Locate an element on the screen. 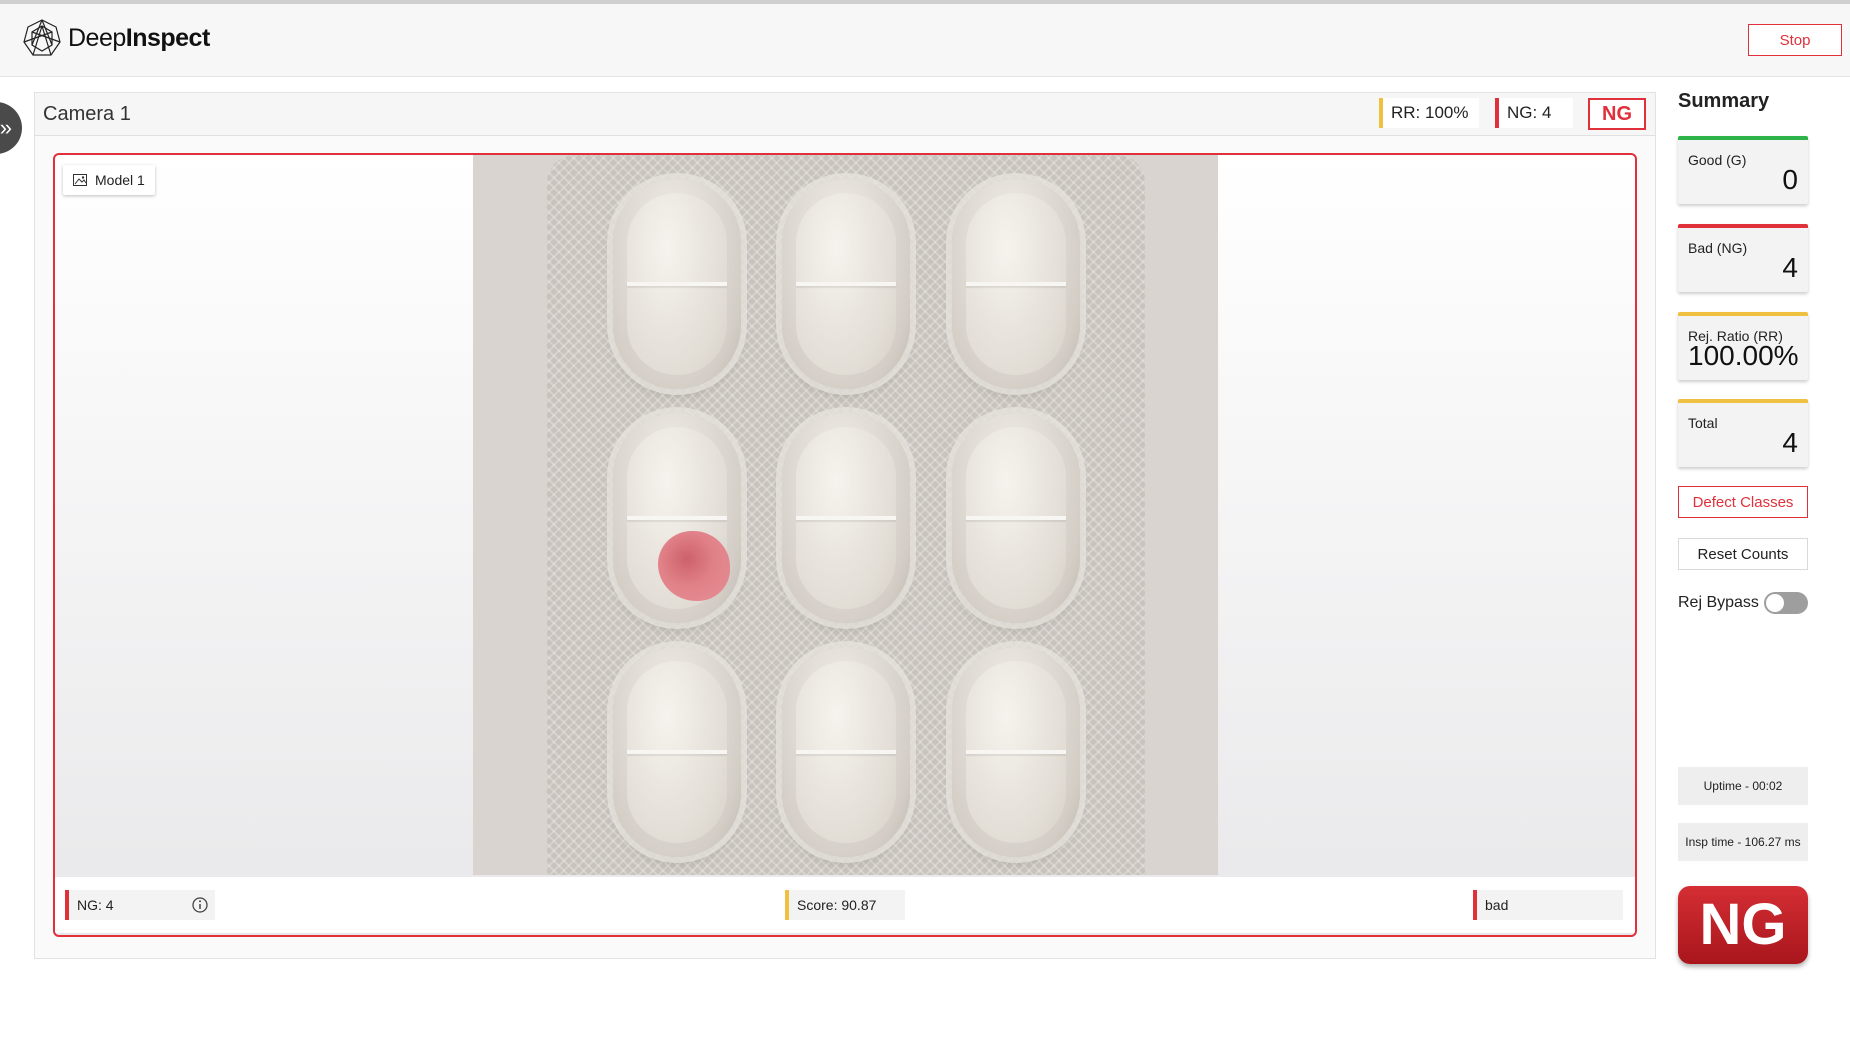  rej-ratio-value: 100.00% is located at coordinates (1743, 355).